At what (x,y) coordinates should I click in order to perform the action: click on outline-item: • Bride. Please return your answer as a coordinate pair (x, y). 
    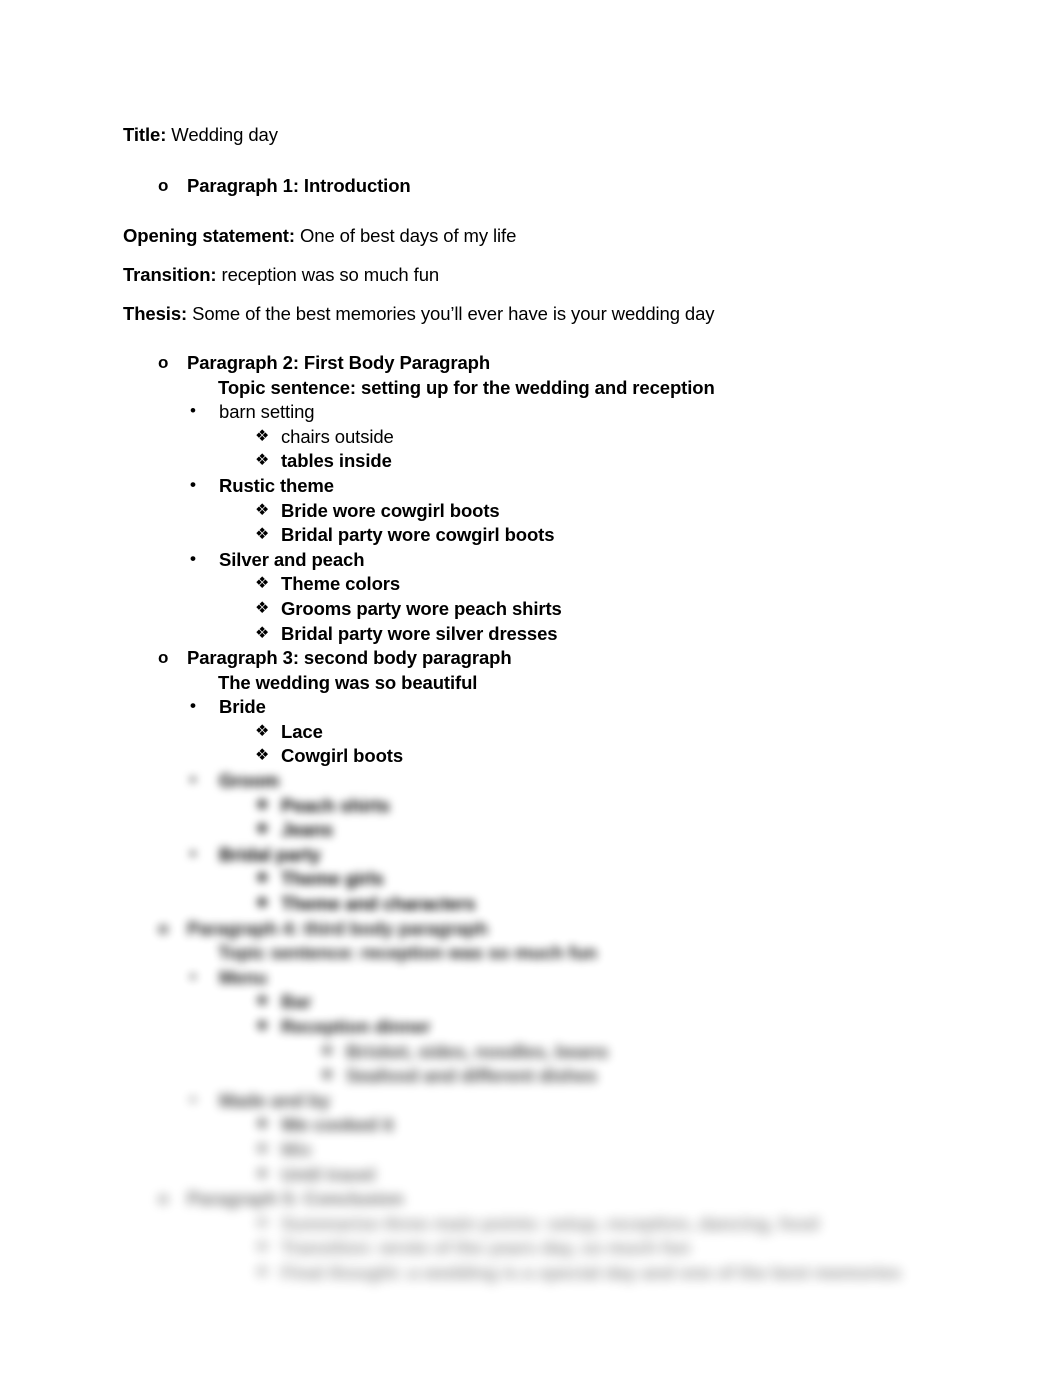
    Looking at the image, I should click on (626, 707).